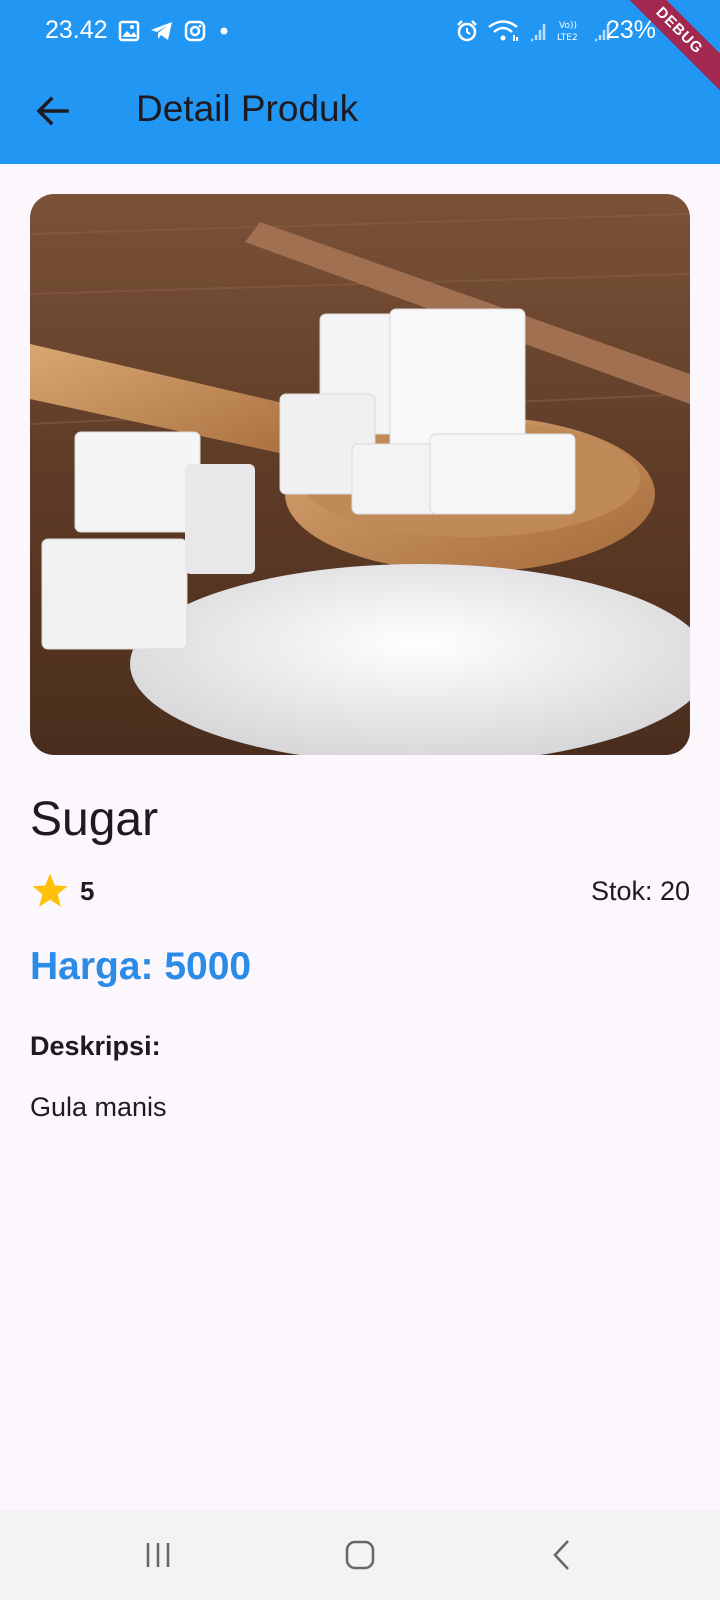  I want to click on recents-button, so click(158, 1555).